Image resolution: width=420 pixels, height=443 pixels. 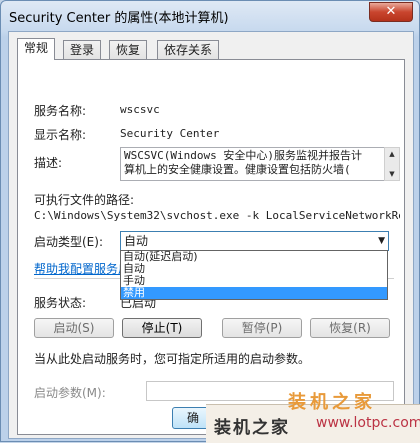 What do you see at coordinates (84, 200) in the screenshot?
I see `exe-path-label: 可执行文件的路径:` at bounding box center [84, 200].